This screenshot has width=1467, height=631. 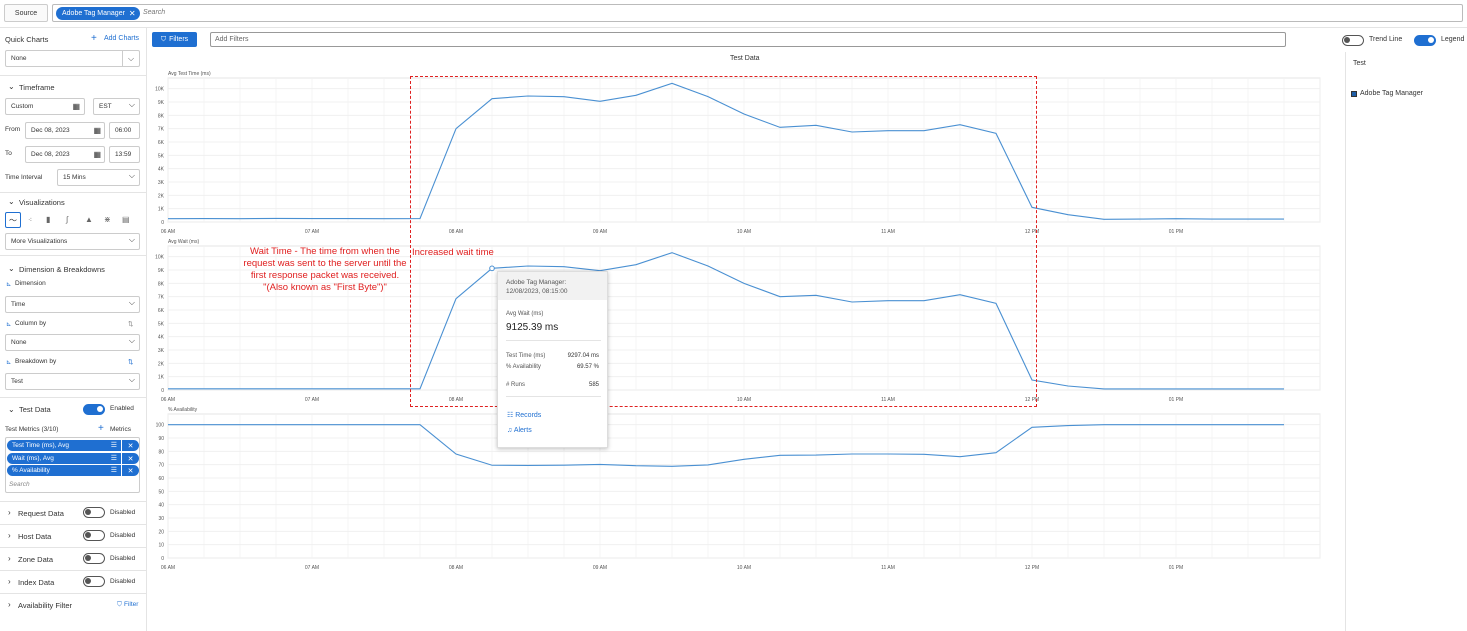 I want to click on index-data-toggle, so click(x=94, y=581).